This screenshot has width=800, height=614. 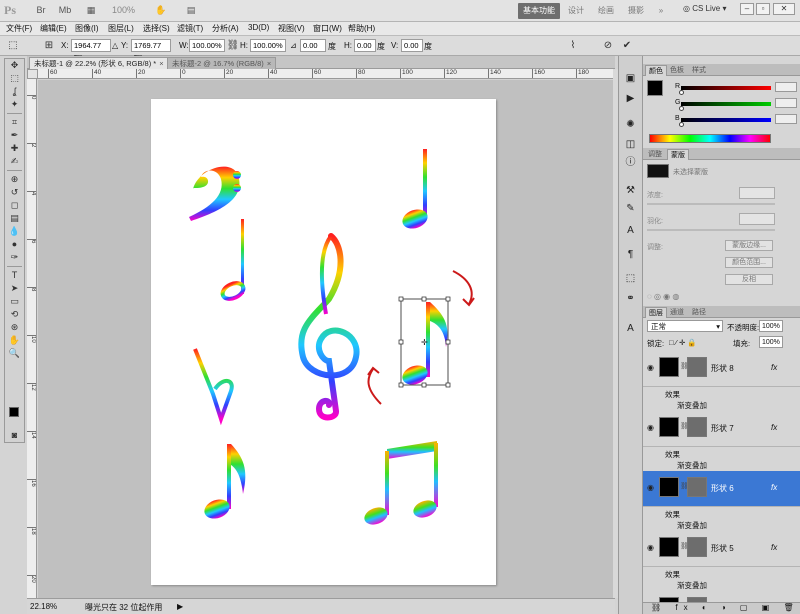 I want to click on grid-view-icon: ▦, so click(x=91, y=10).